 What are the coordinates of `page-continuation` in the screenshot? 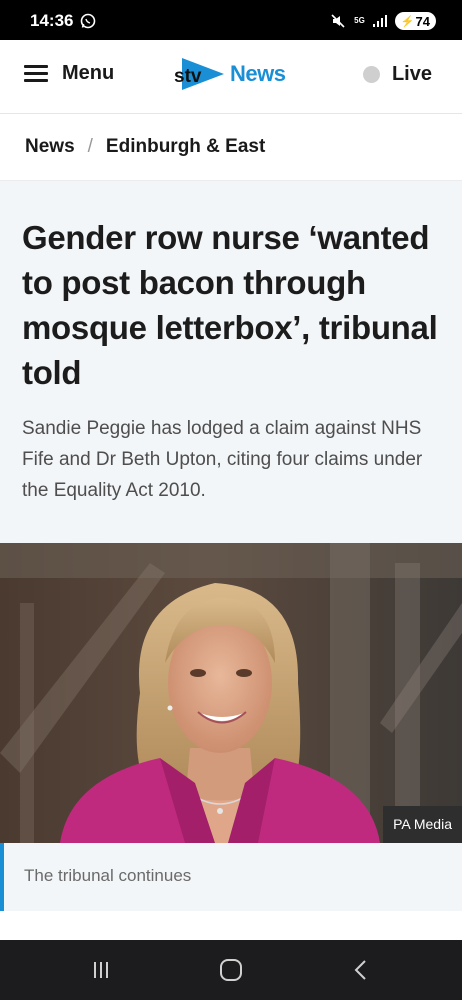 It's located at (231, 925).